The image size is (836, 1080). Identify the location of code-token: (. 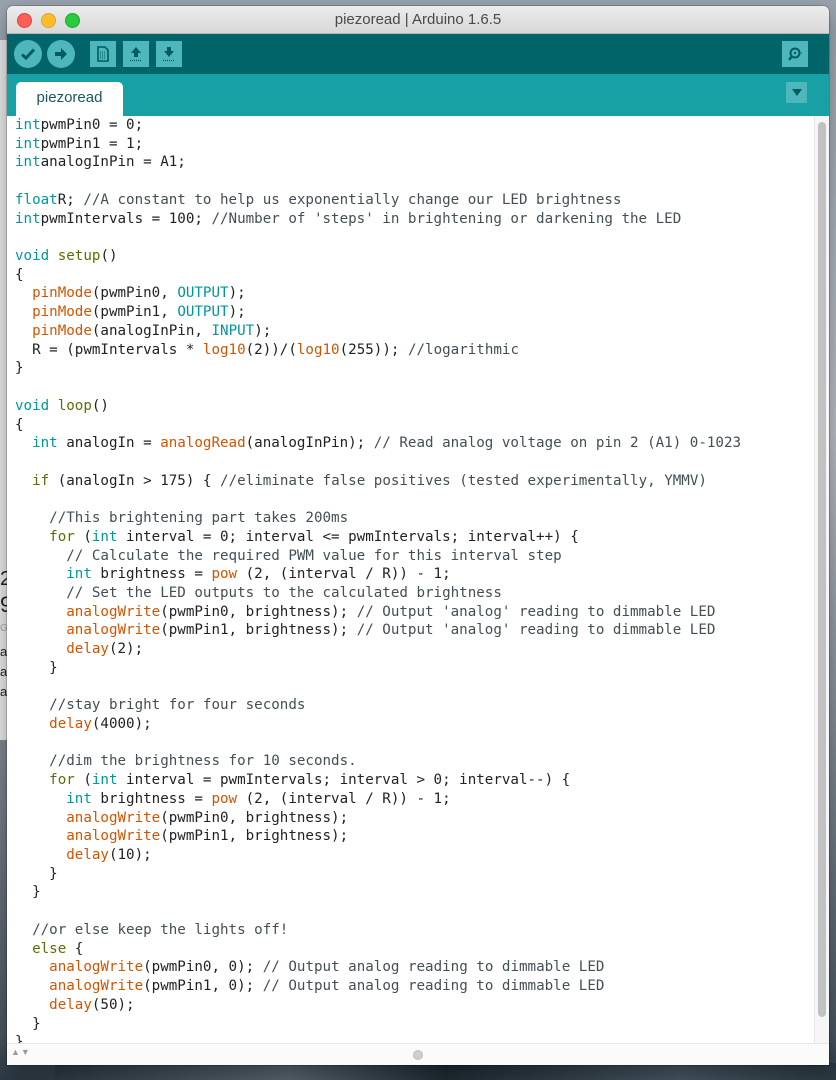
(83, 536).